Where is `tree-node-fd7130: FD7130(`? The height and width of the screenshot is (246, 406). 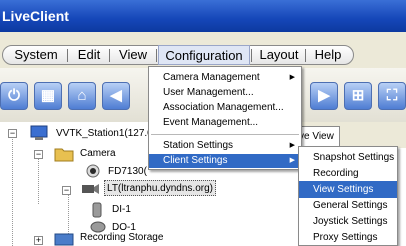
tree-node-fd7130: FD7130( is located at coordinates (127, 172).